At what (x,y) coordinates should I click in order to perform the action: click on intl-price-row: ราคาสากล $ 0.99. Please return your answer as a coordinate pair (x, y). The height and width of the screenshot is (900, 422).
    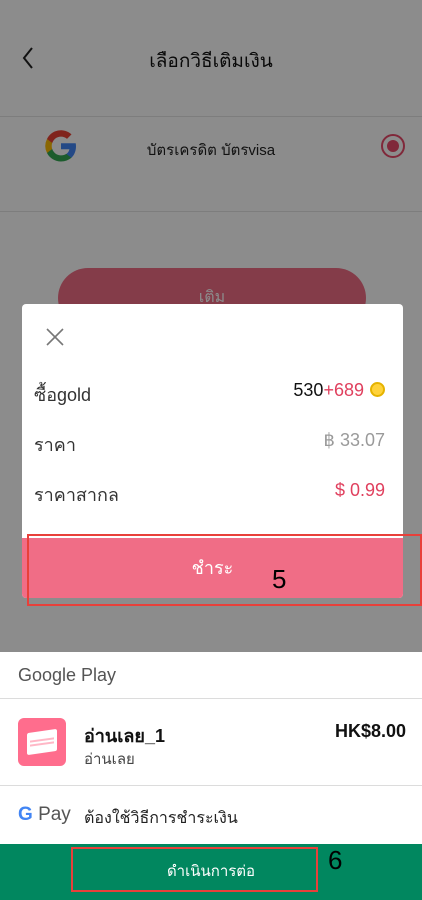
    Looking at the image, I should click on (209, 493).